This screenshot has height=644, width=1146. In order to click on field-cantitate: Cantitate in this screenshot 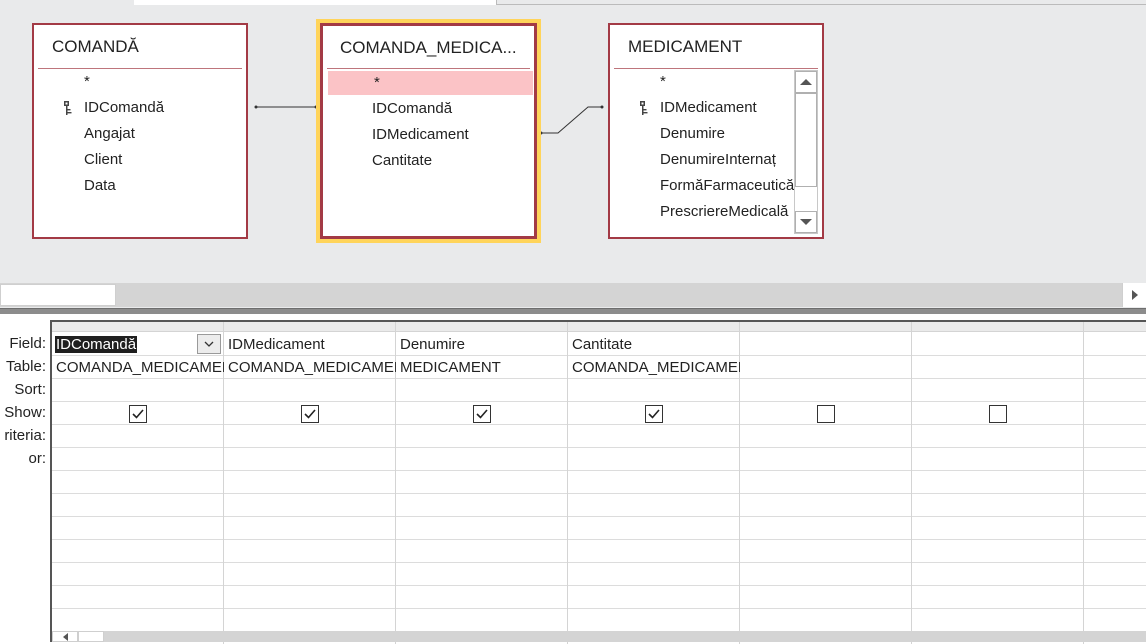, I will do `click(428, 161)`.